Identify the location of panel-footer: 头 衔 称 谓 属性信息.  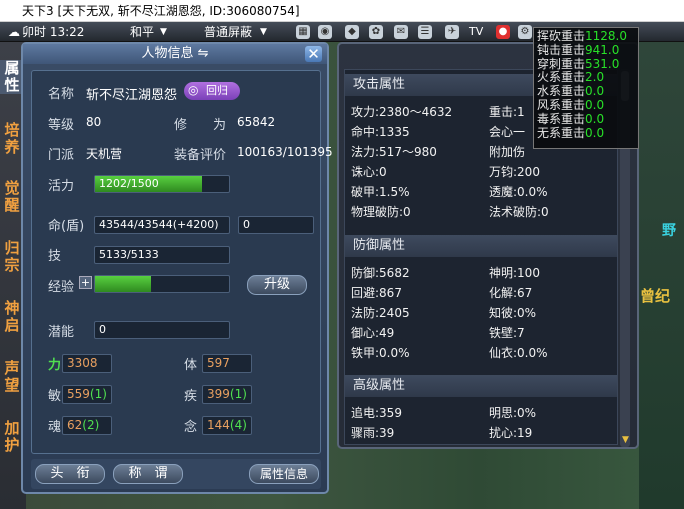
(176, 474).